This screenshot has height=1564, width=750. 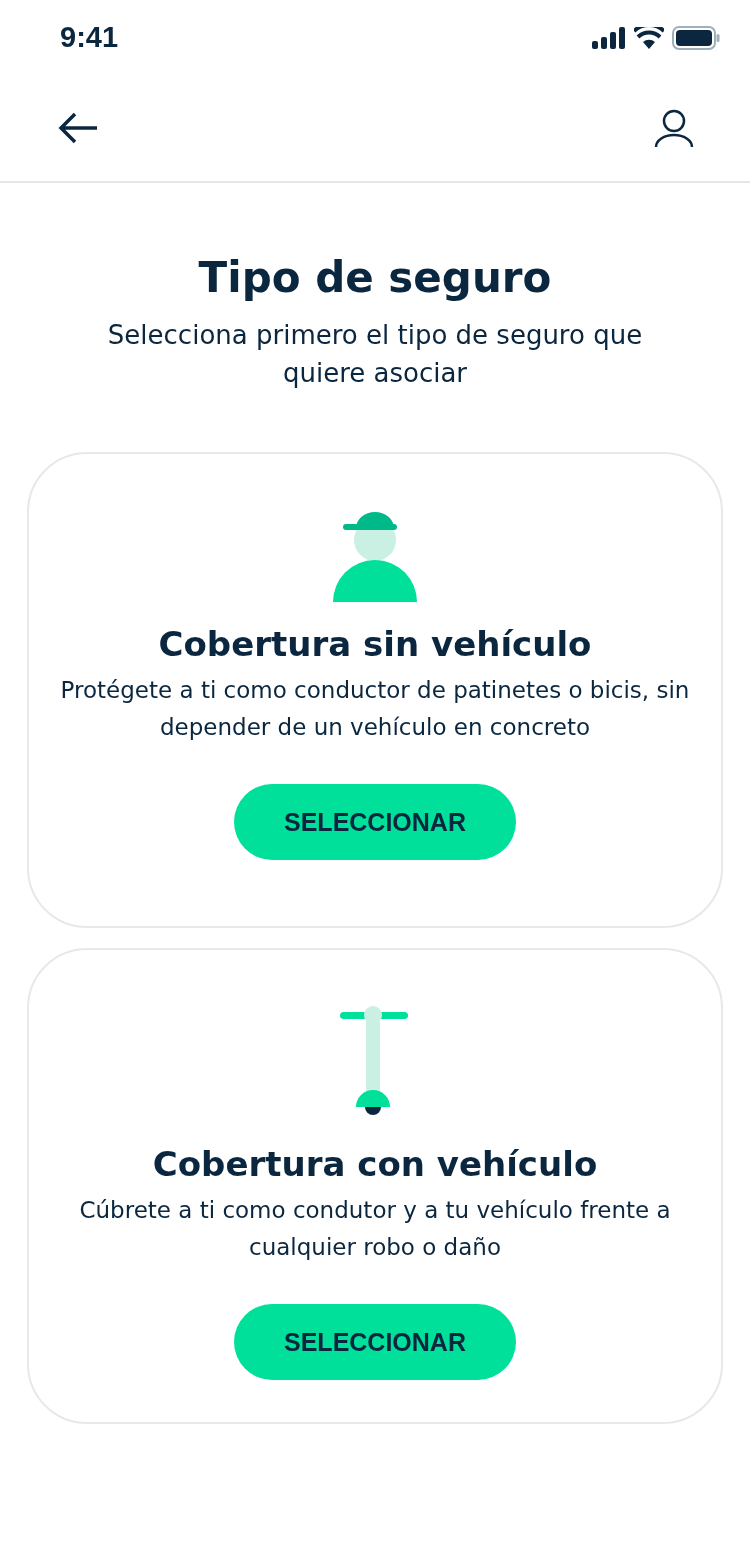 What do you see at coordinates (375, 1229) in the screenshot?
I see `option-description: Cúbrete a ti como condutor y a tu vehículo frente a cualquier robo o daño` at bounding box center [375, 1229].